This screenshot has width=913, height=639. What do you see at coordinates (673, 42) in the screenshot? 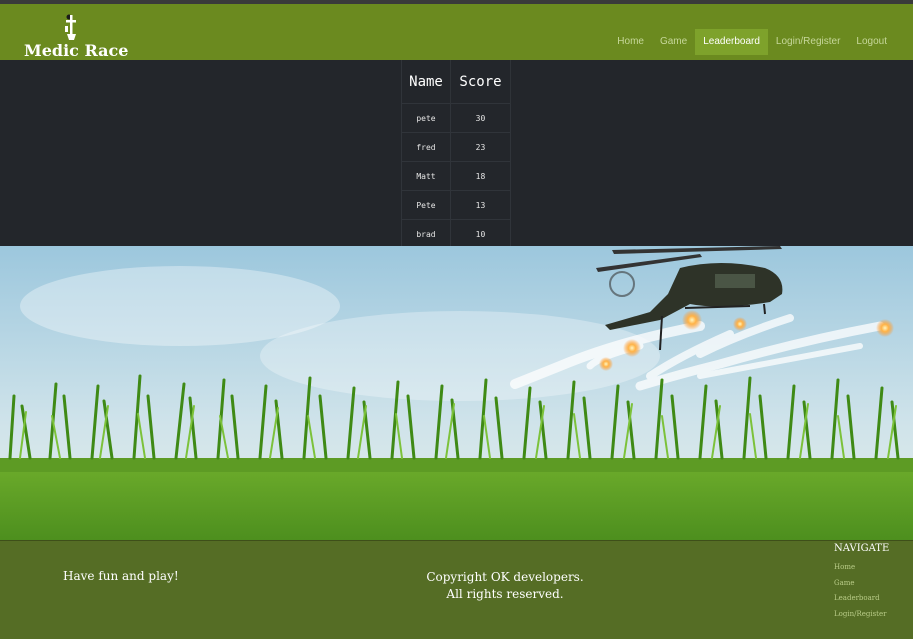
I see `nav-game: Game` at bounding box center [673, 42].